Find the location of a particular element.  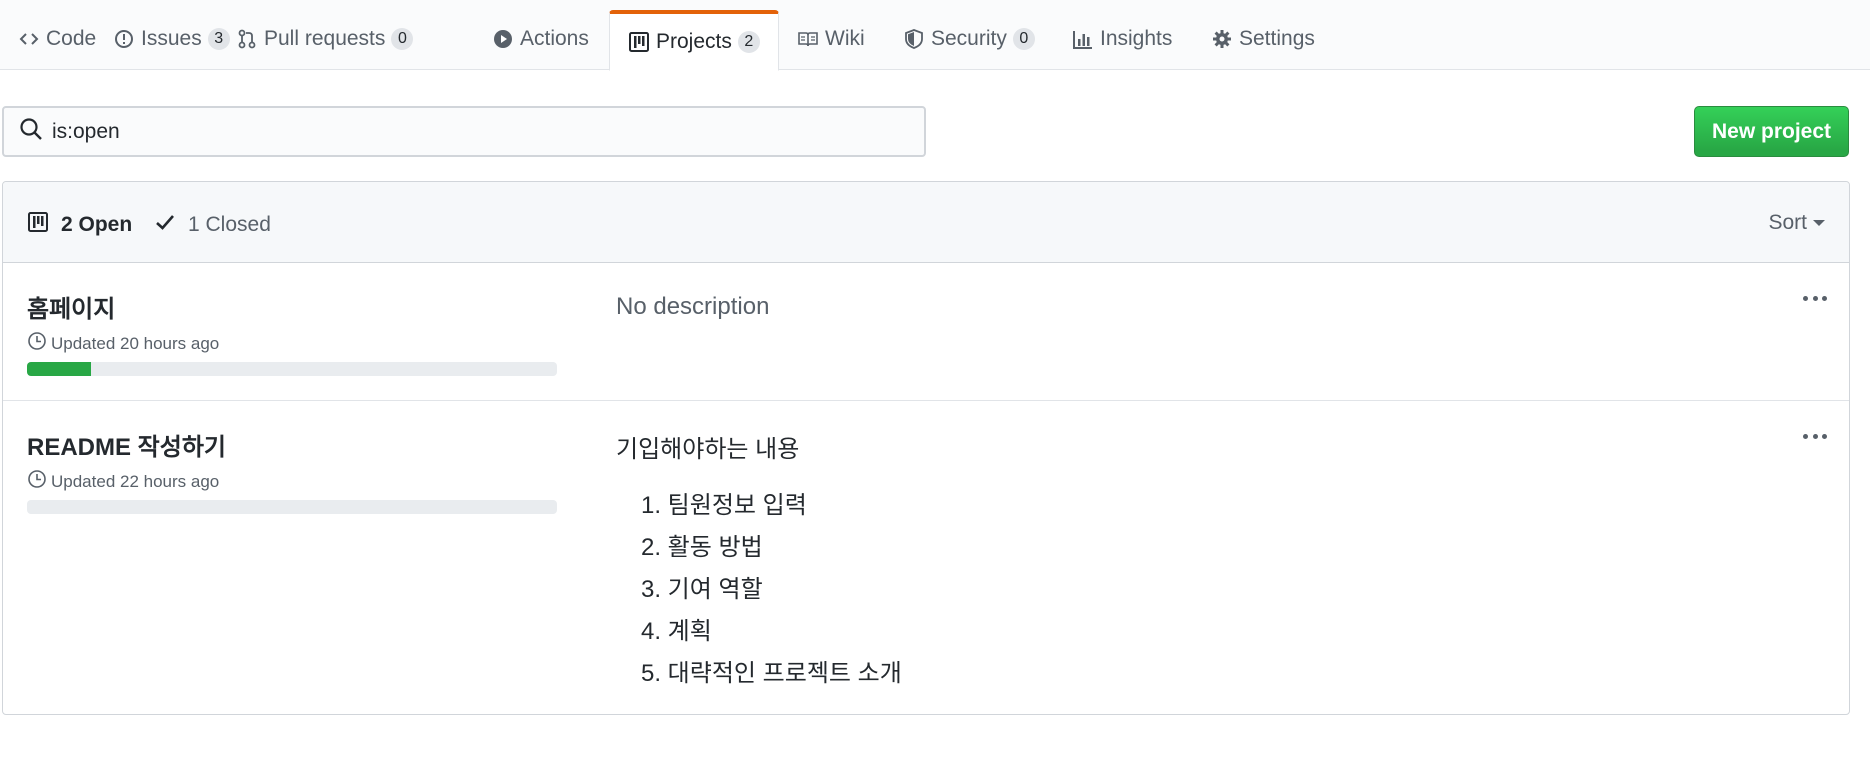

tab-pull-requests: Pull requests 0 is located at coordinates (325, 41).